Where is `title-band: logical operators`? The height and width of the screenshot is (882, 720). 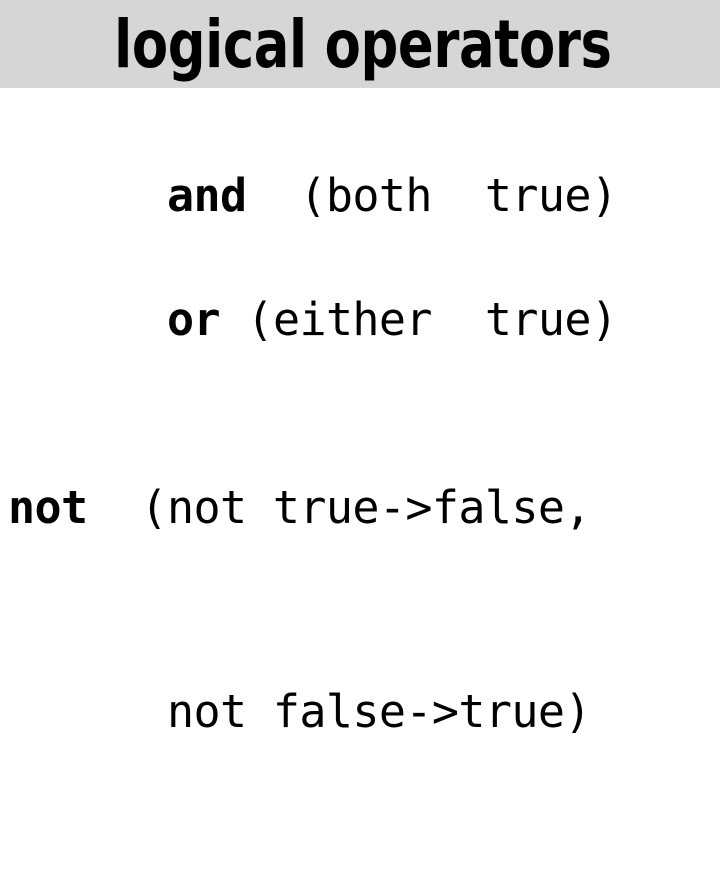
title-band: logical operators is located at coordinates (360, 44).